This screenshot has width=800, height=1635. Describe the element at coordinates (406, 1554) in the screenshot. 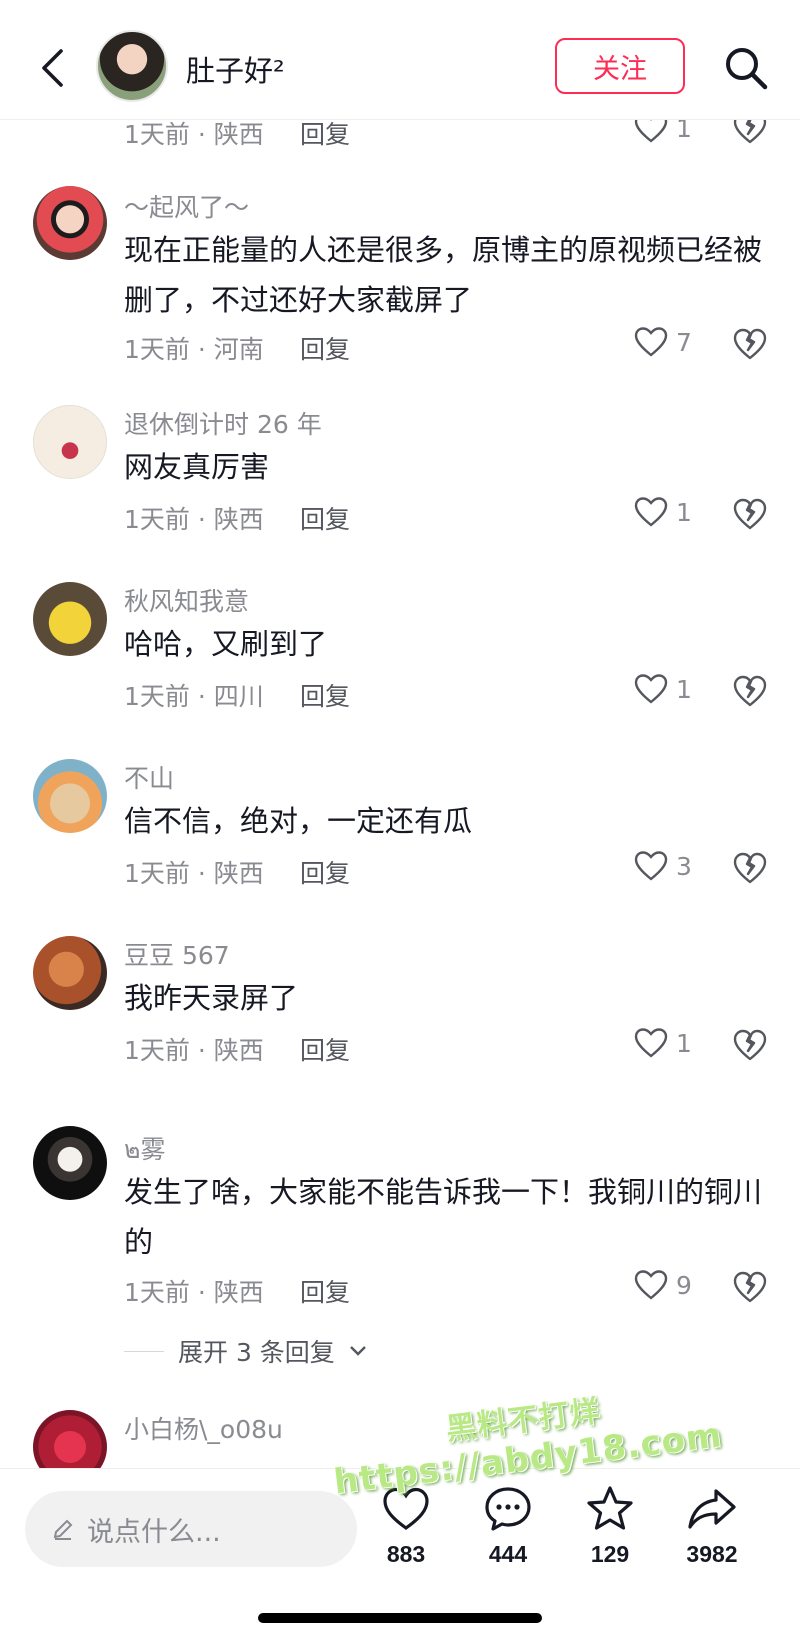

I see `like-count: 883` at that location.